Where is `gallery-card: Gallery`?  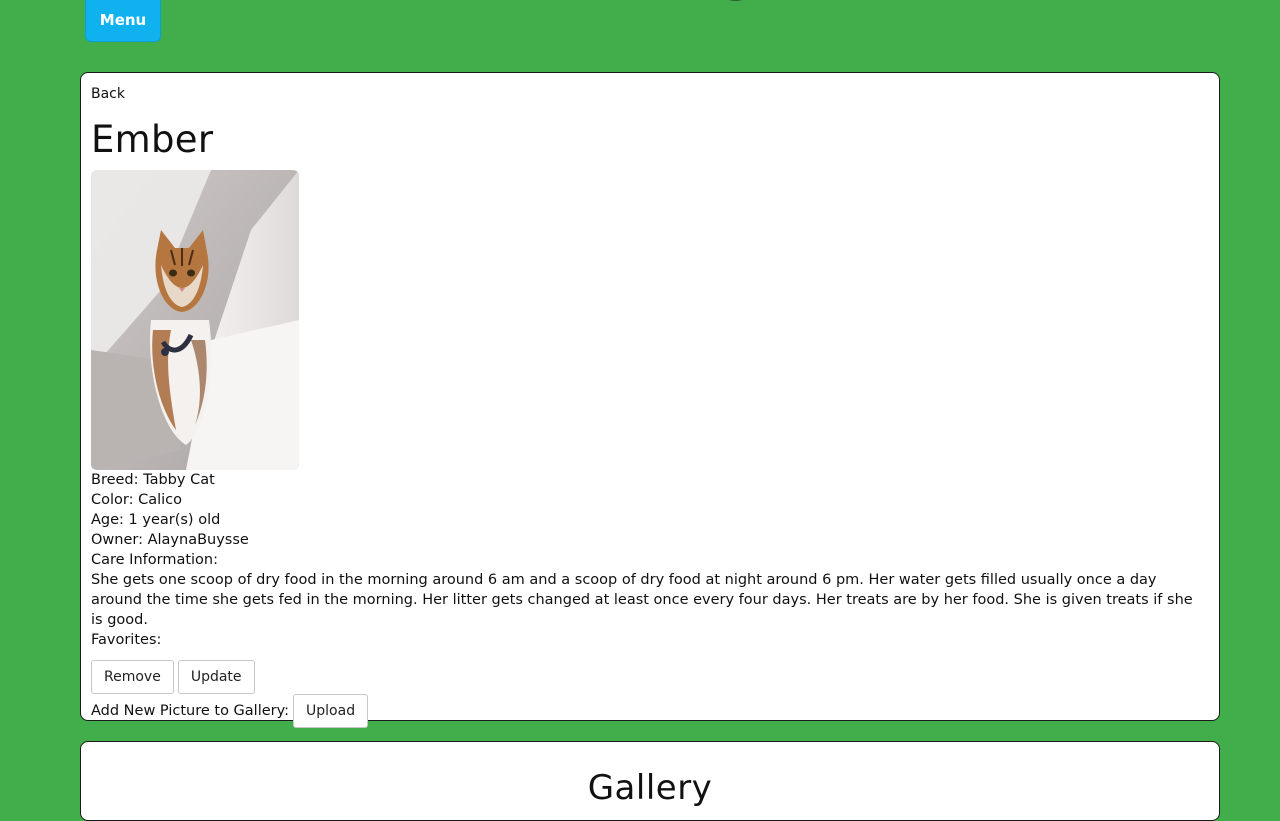
gallery-card: Gallery is located at coordinates (650, 781).